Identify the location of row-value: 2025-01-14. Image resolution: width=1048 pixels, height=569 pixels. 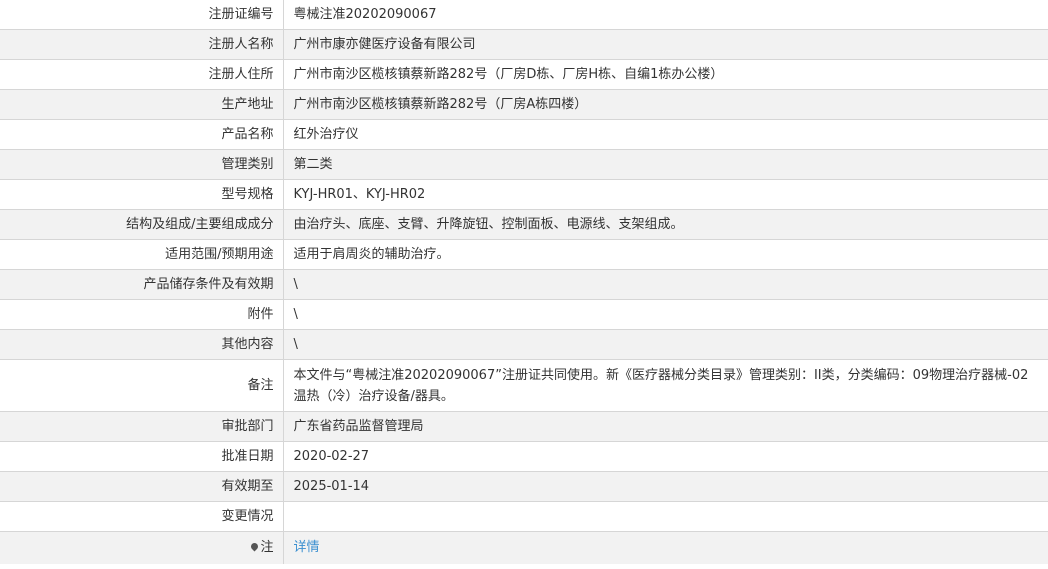
(665, 486).